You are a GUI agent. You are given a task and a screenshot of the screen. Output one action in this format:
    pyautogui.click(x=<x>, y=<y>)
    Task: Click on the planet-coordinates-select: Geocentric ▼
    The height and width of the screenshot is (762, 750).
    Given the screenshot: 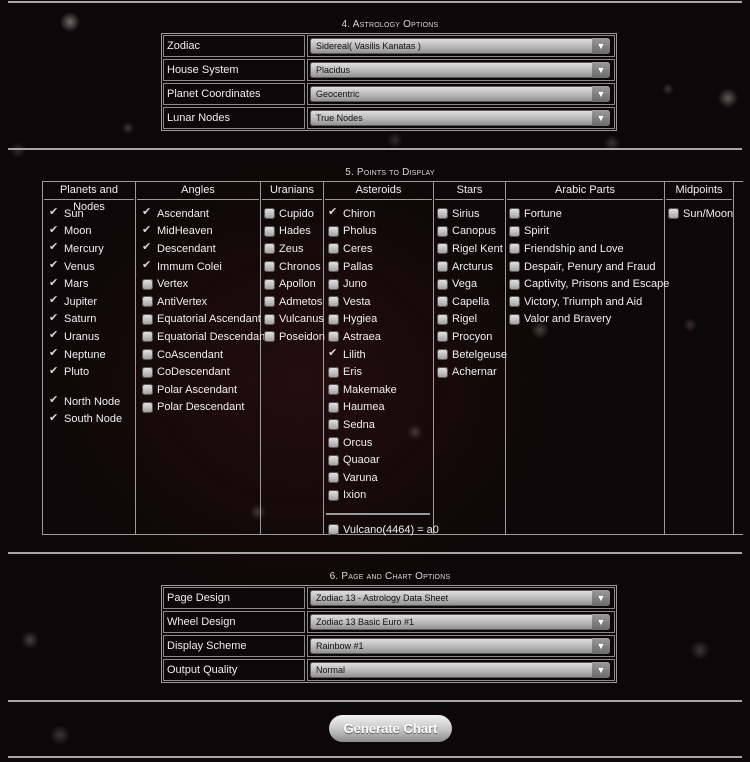 What is the action you would take?
    pyautogui.click(x=460, y=94)
    